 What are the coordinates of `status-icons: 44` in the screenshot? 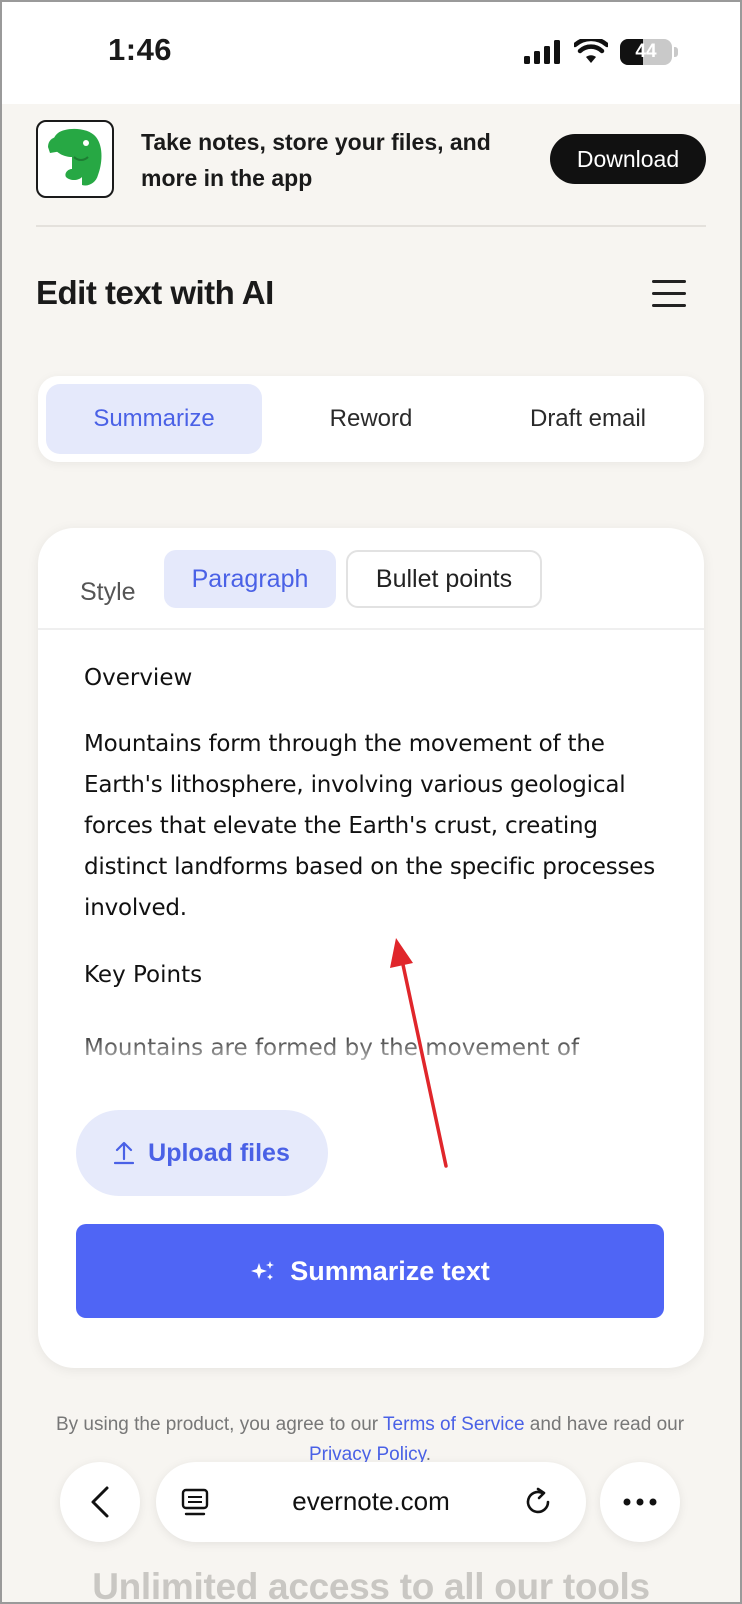 It's located at (601, 52).